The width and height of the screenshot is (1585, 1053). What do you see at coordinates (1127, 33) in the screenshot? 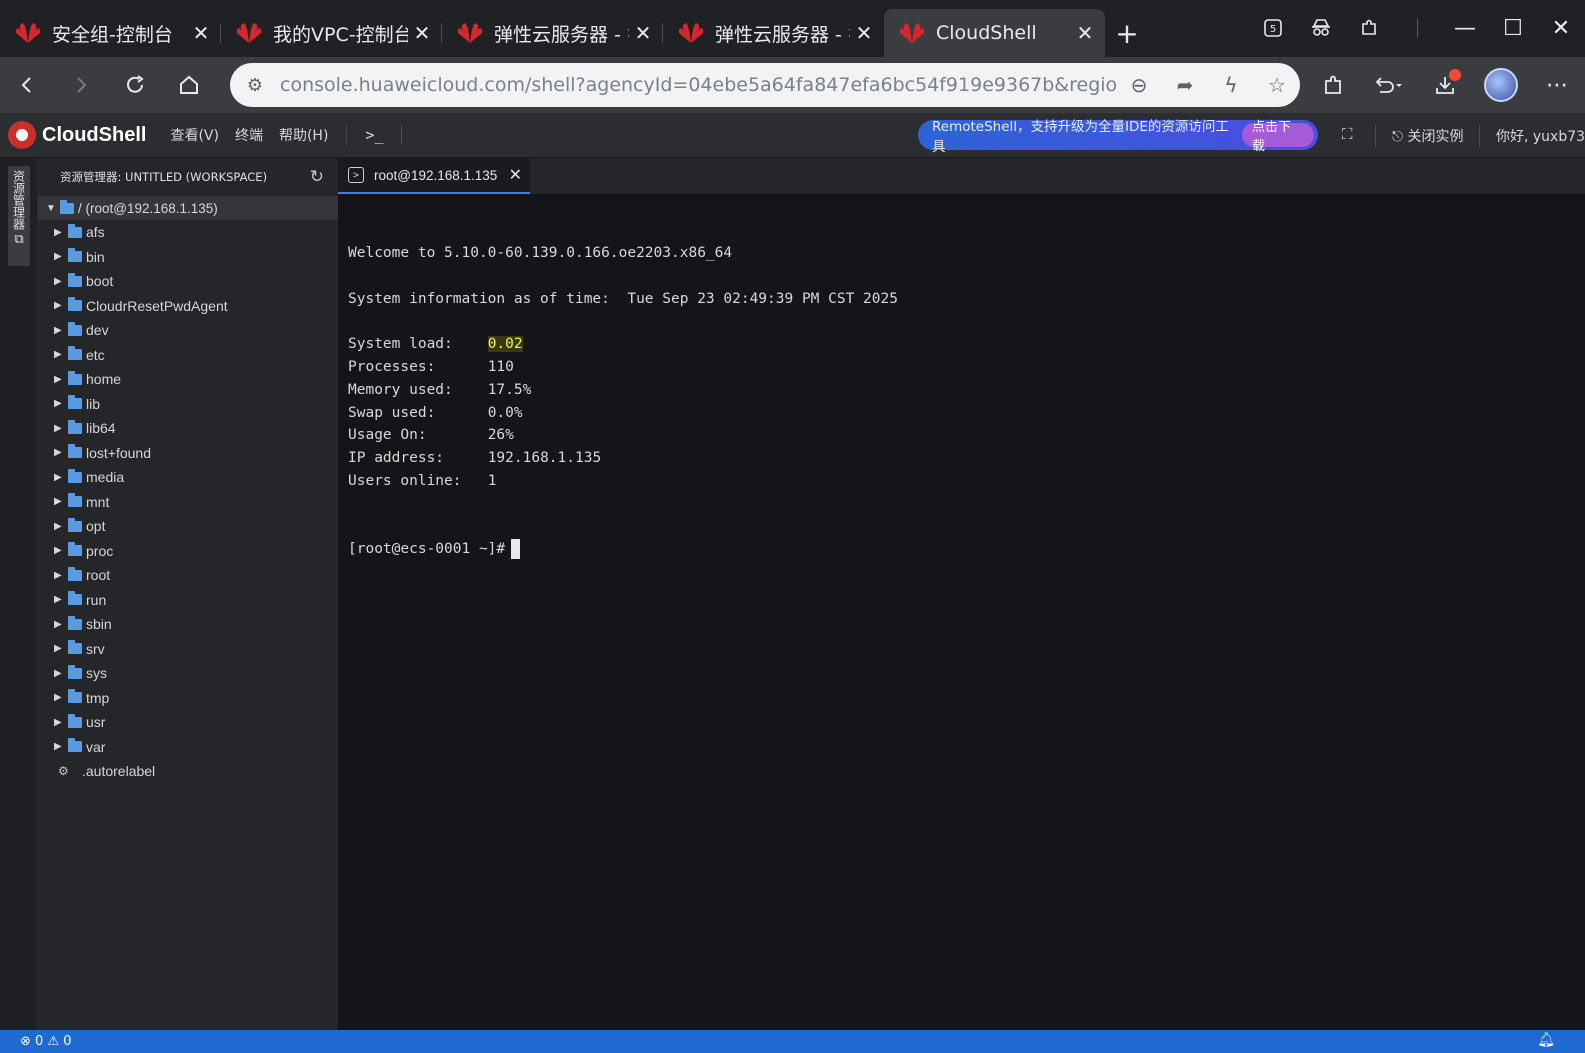
I see `new-tab-button: +` at bounding box center [1127, 33].